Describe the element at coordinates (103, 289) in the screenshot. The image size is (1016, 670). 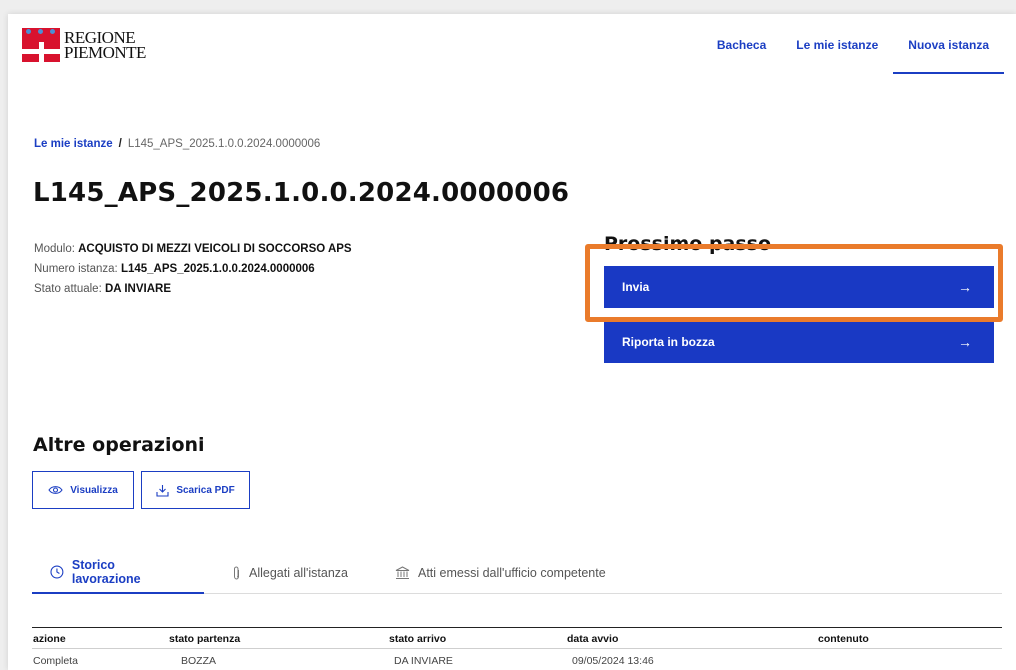
I see `info-stato-attuale: Stato attuale: DA INVIARE` at that location.